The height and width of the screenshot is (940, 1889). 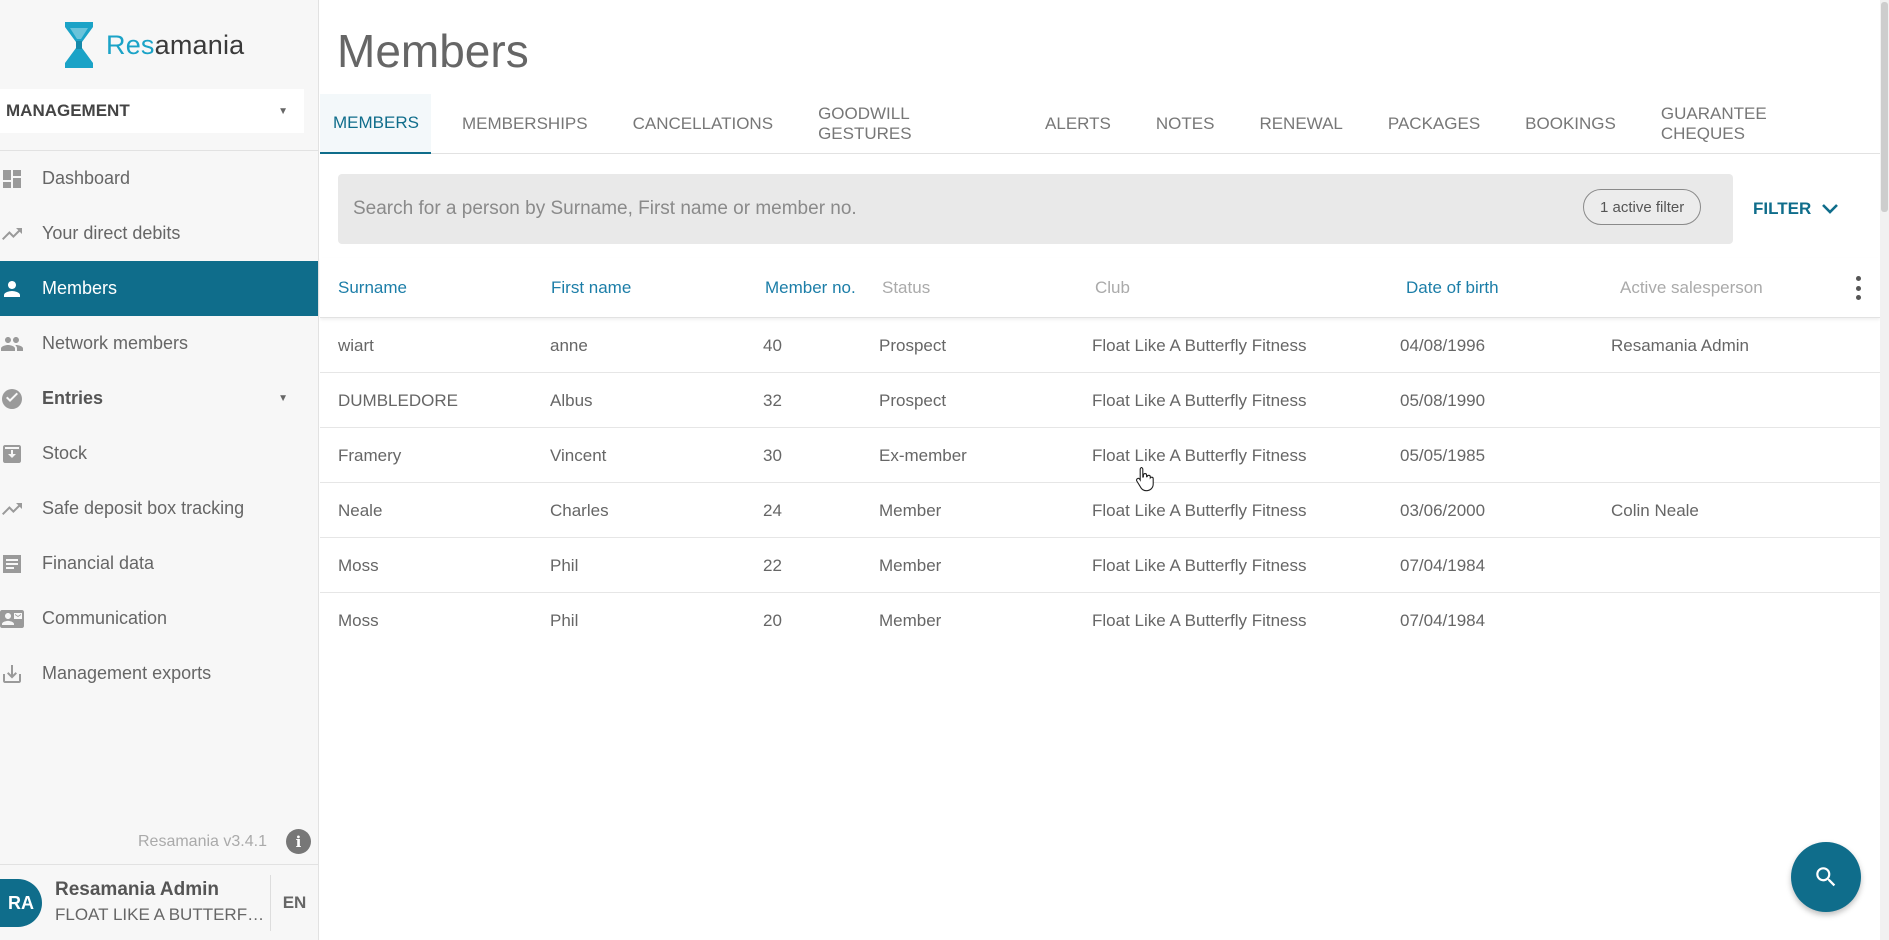 What do you see at coordinates (928, 209) in the screenshot?
I see `search-input` at bounding box center [928, 209].